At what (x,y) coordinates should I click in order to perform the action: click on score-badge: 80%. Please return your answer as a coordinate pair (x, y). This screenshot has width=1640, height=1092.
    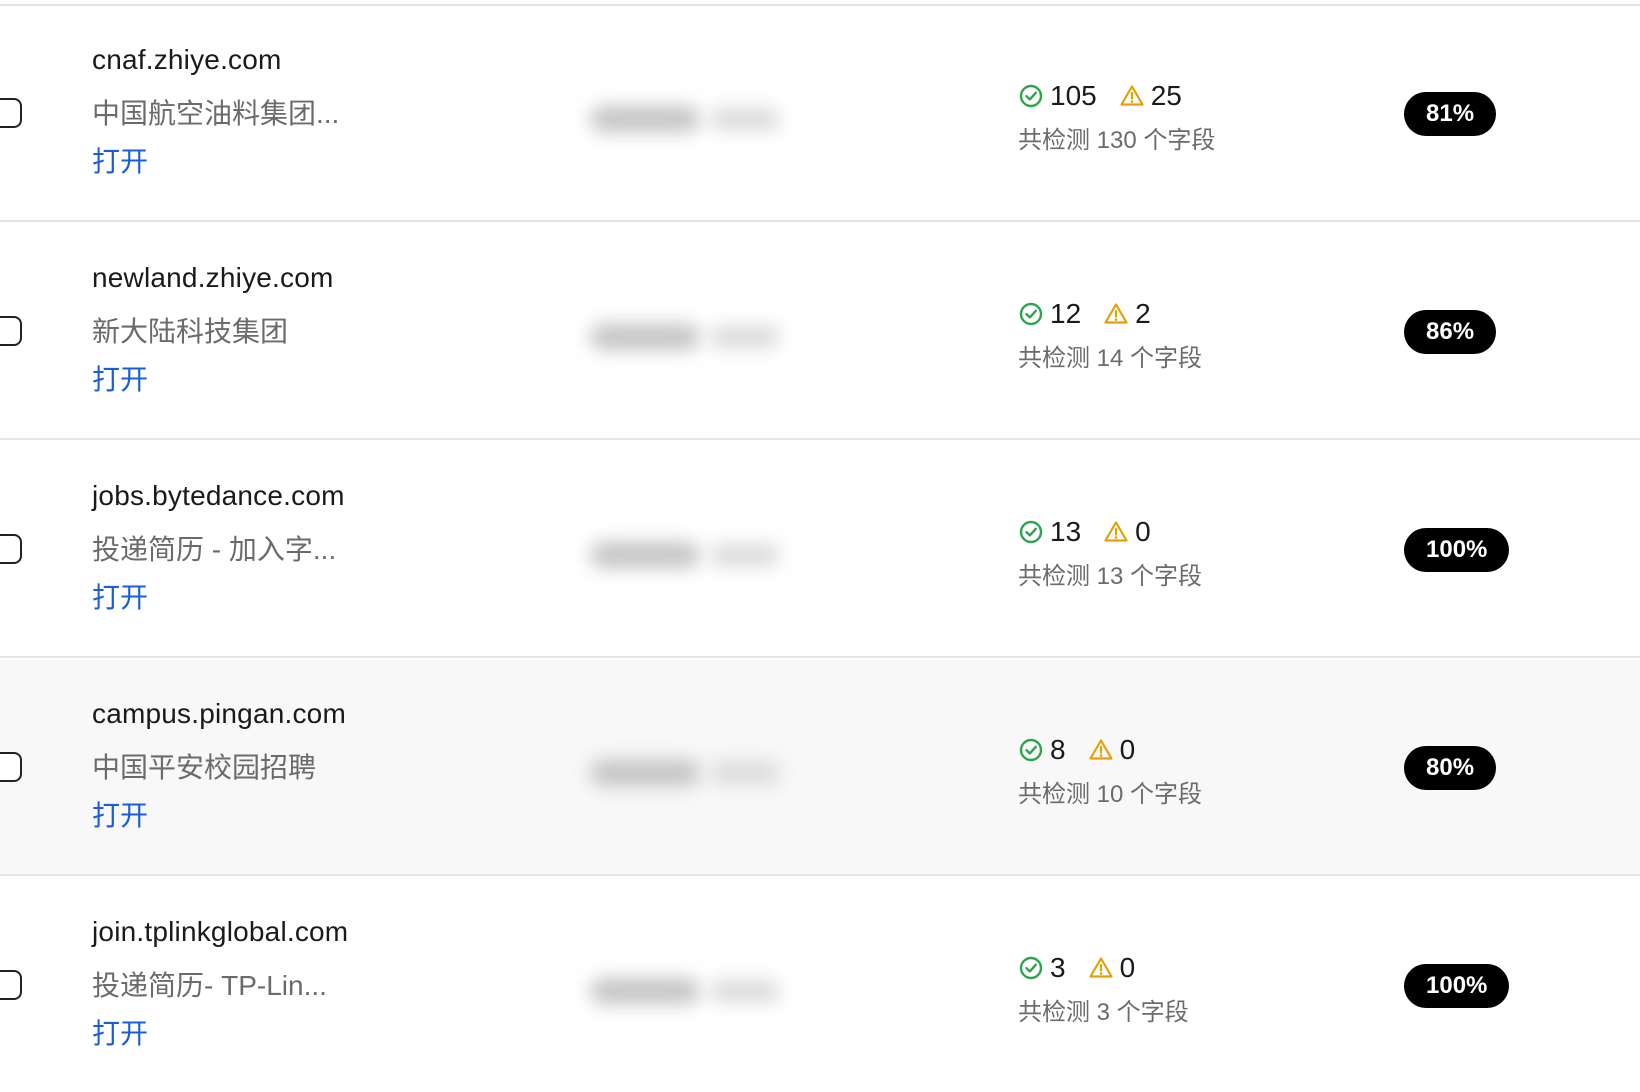
    Looking at the image, I should click on (1450, 768).